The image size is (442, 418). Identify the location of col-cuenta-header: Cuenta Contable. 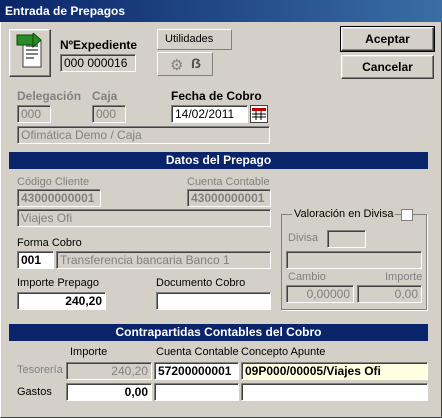
(197, 352).